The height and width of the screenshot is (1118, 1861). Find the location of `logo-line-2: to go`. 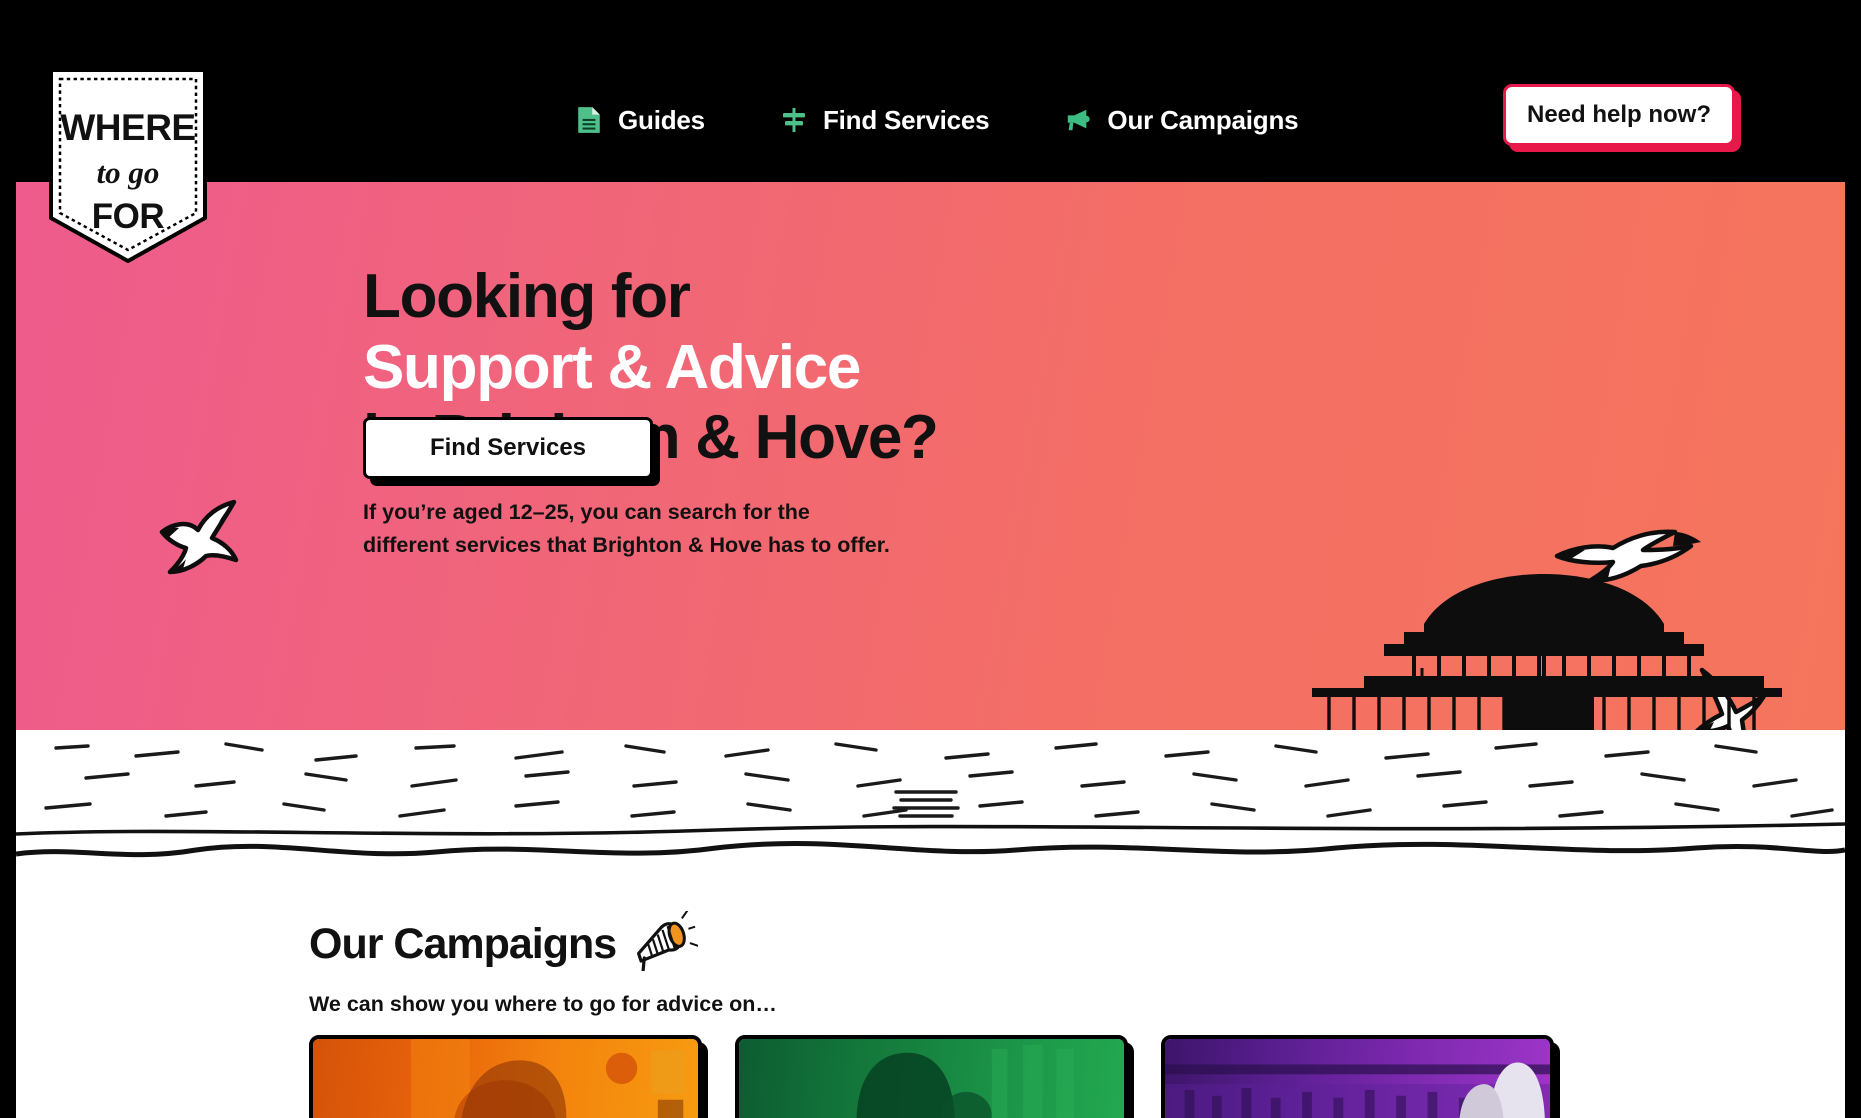

logo-line-2: to go is located at coordinates (128, 172).